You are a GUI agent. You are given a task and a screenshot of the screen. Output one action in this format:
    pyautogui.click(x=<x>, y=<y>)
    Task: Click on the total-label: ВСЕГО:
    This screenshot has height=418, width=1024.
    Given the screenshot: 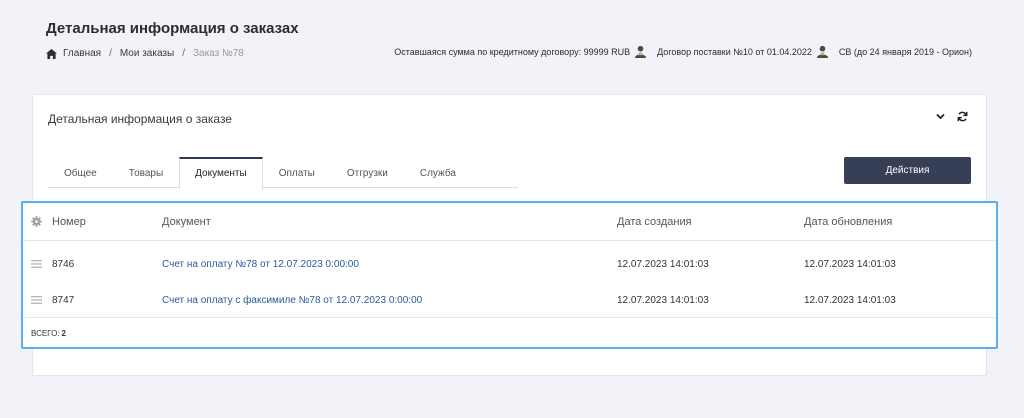 What is the action you would take?
    pyautogui.click(x=45, y=333)
    